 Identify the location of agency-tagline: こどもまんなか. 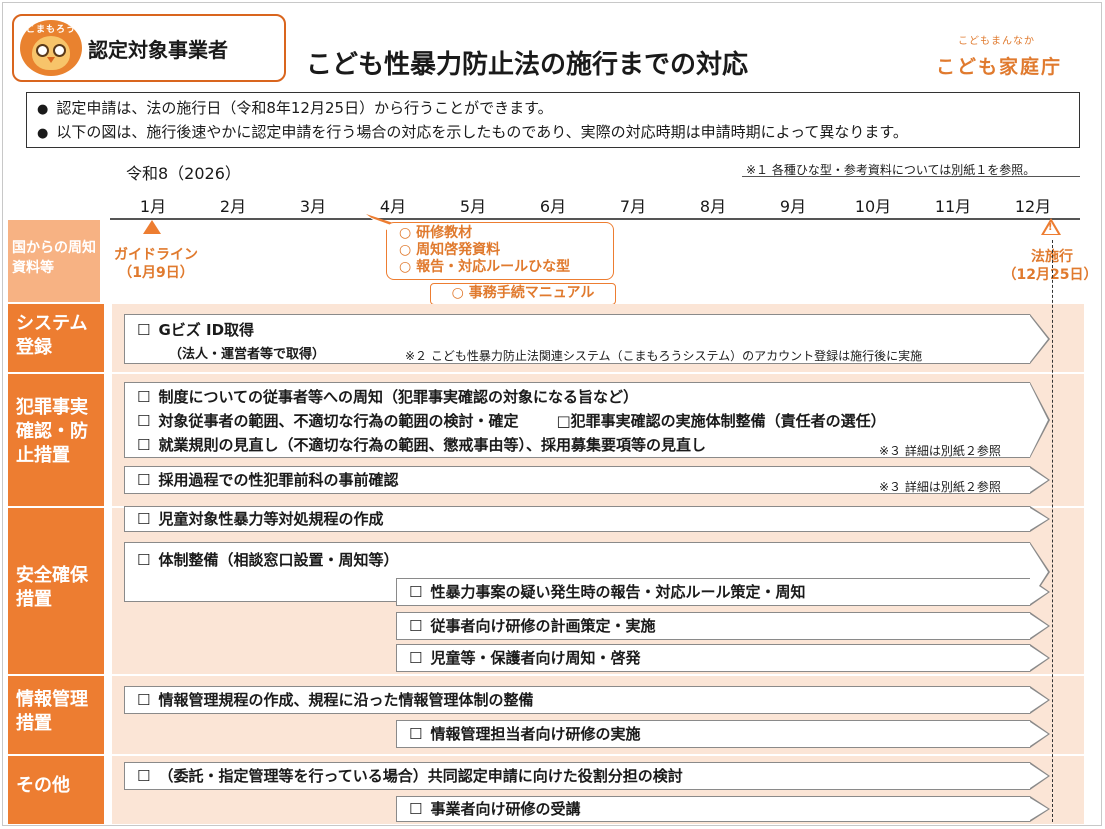
(996, 41).